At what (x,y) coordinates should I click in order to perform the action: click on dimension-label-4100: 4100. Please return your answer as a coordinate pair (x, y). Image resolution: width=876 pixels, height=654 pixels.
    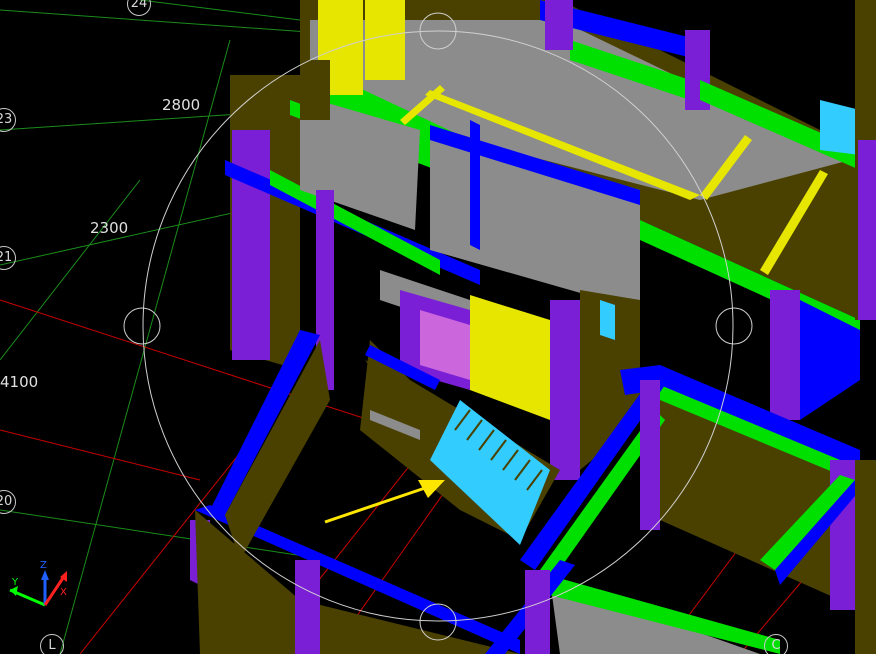
    Looking at the image, I should click on (19, 382).